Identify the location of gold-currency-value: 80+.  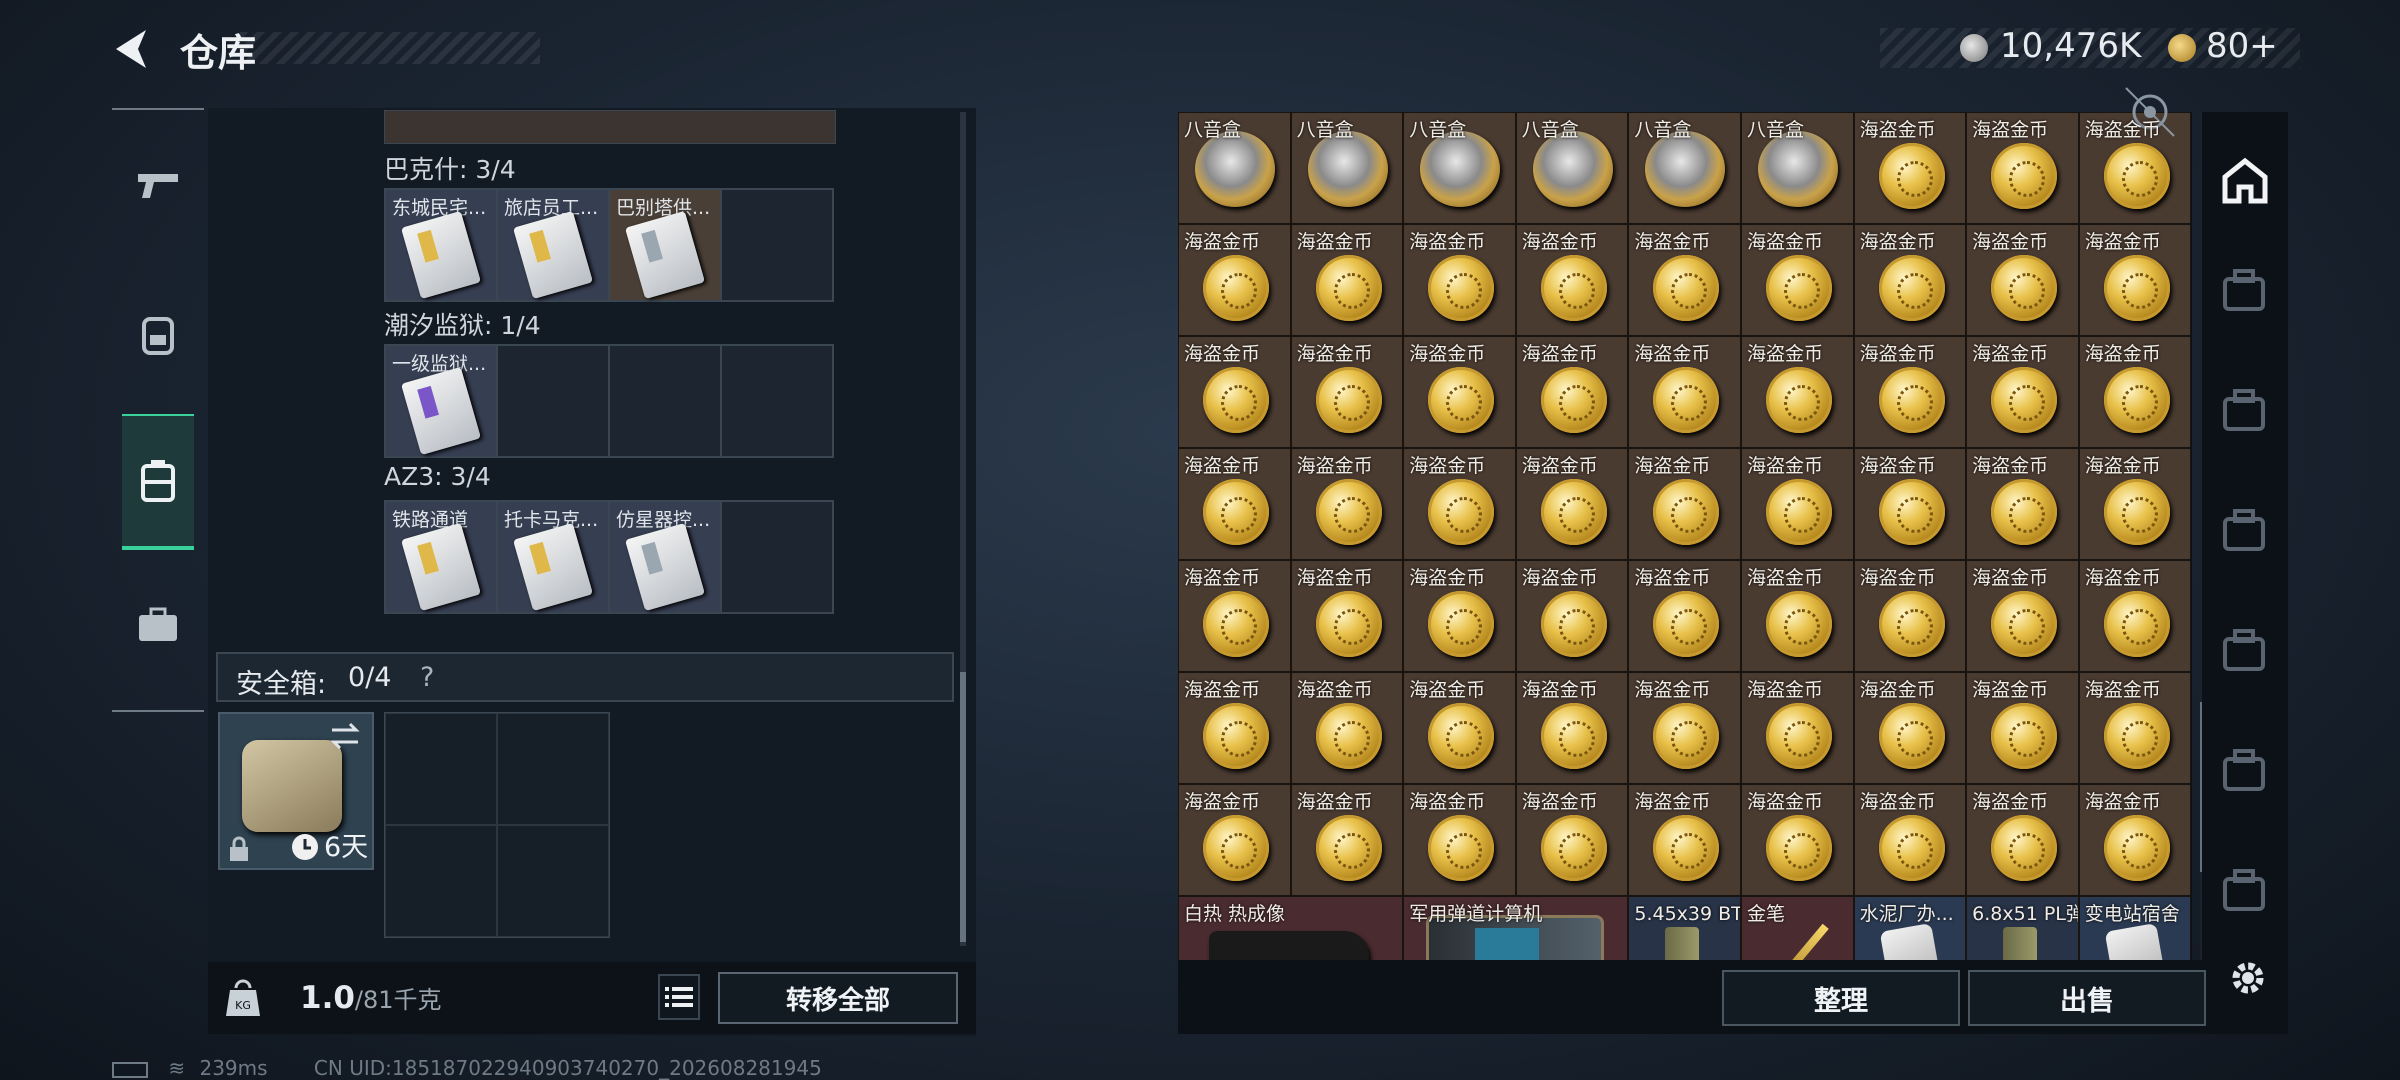
(2242, 46).